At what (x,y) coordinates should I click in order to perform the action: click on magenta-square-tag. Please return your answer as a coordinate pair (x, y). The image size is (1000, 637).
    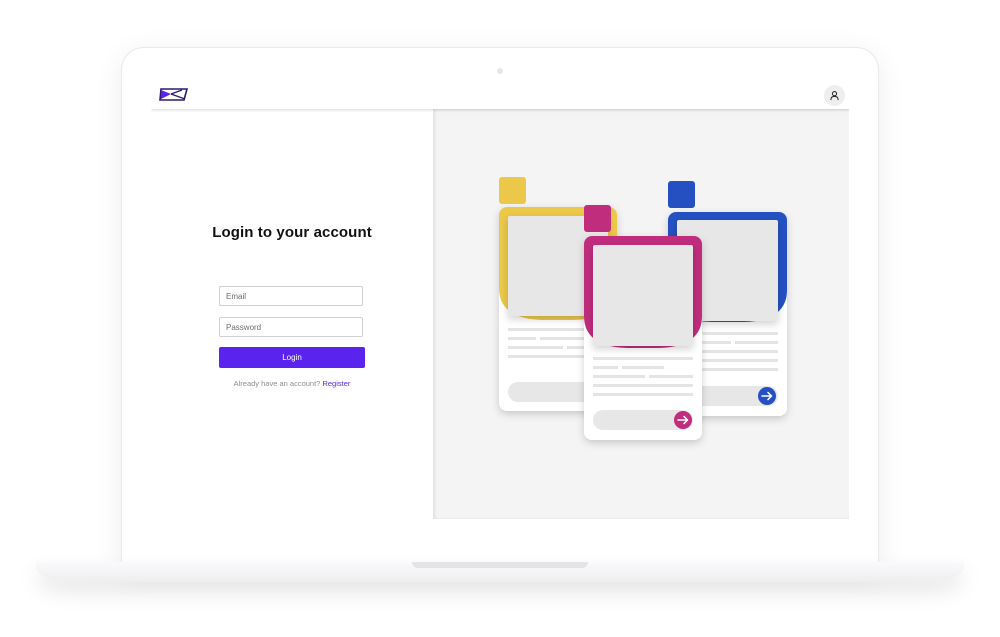
    Looking at the image, I should click on (597, 218).